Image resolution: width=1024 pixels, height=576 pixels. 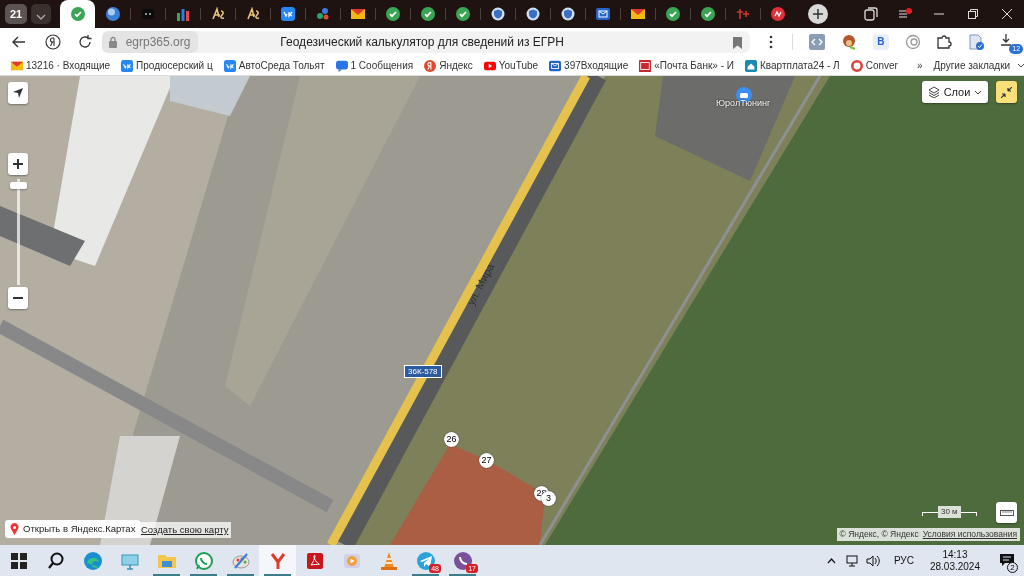 What do you see at coordinates (738, 42) in the screenshot?
I see `bookmark-icon` at bounding box center [738, 42].